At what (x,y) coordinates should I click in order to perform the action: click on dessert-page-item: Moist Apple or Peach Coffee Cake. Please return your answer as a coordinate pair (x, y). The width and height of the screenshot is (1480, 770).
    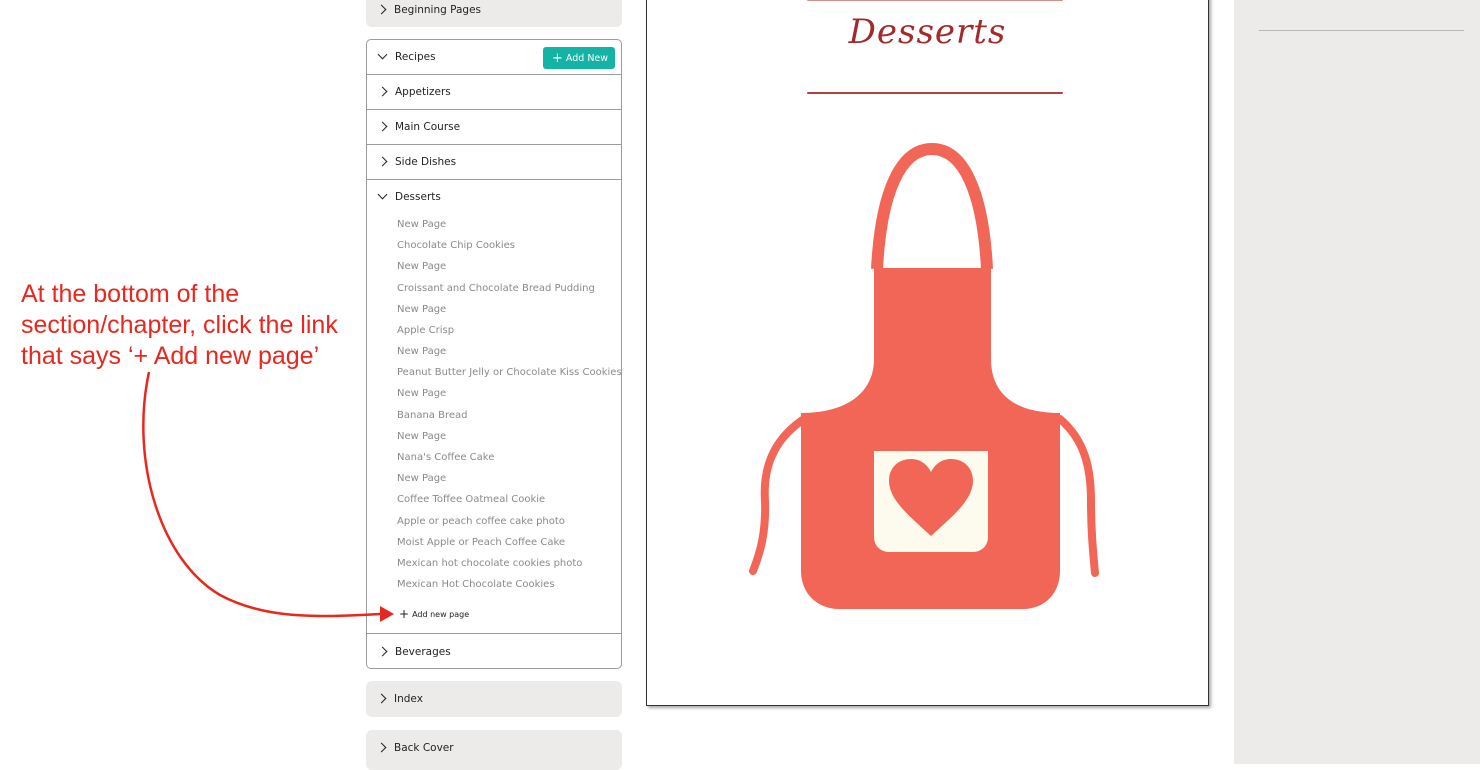
    Looking at the image, I should click on (481, 542).